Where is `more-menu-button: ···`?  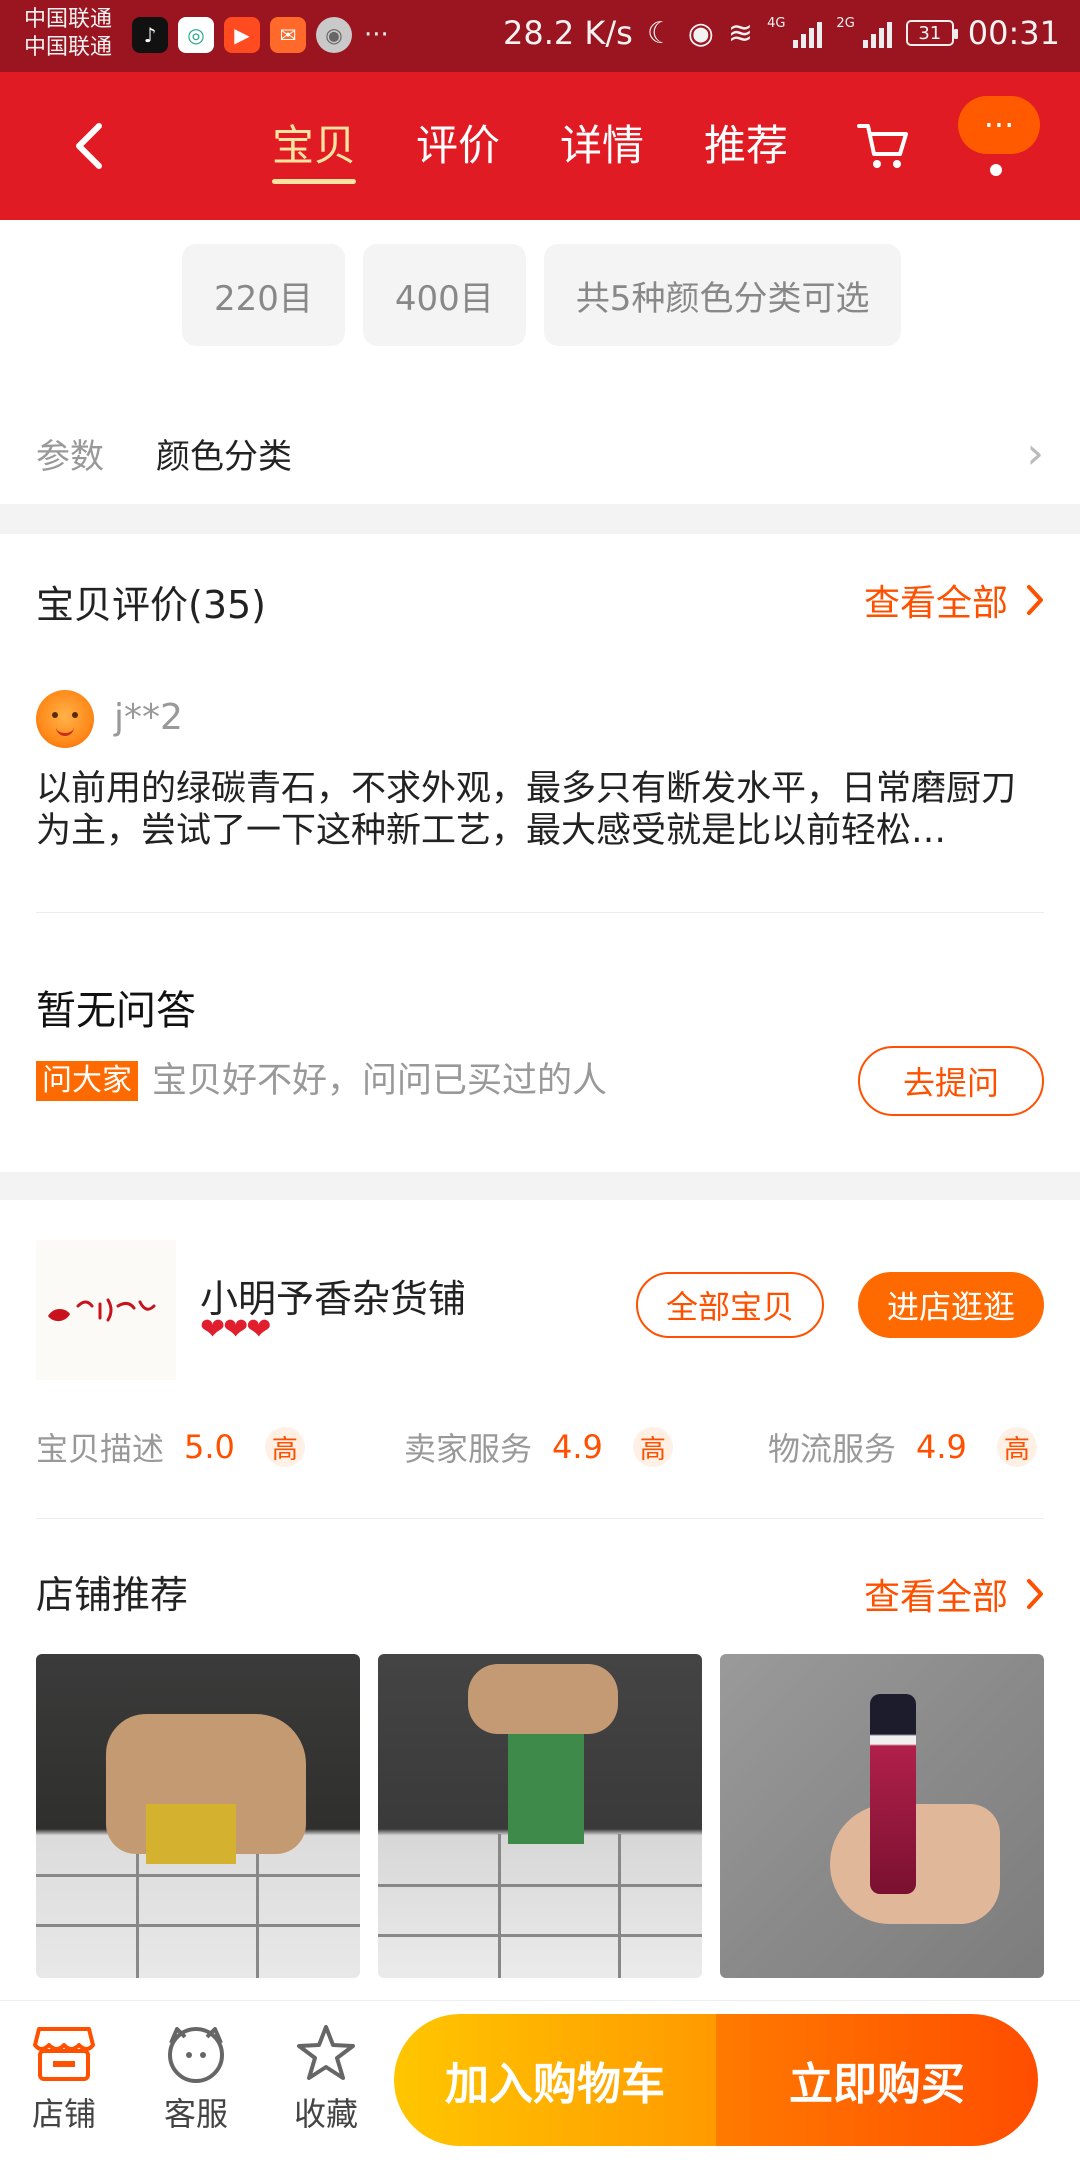
more-menu-button: ··· is located at coordinates (999, 125).